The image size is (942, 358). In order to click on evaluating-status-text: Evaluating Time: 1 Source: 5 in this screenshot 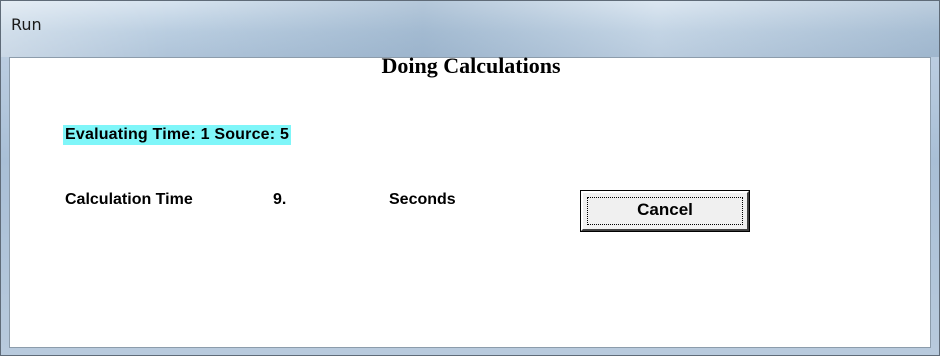, I will do `click(177, 135)`.